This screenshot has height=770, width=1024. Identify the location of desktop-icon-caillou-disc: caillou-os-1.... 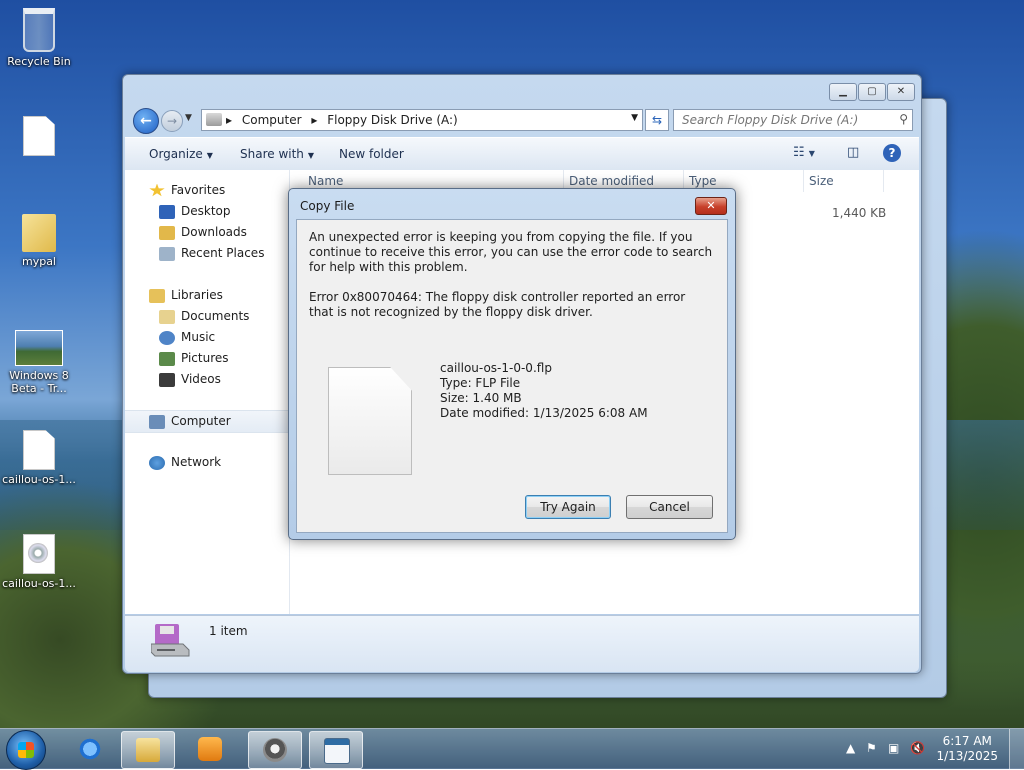
(39, 562).